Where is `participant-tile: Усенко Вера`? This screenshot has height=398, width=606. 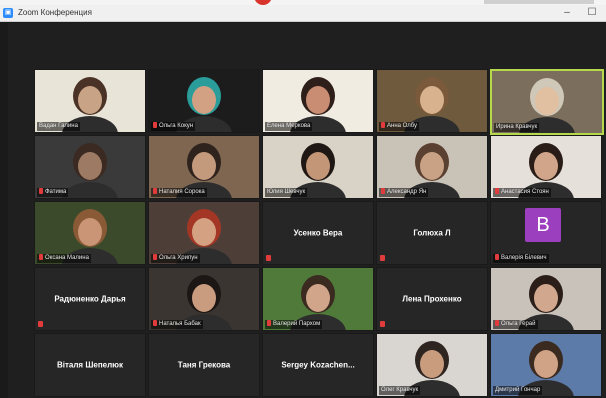
participant-tile: Усенко Вера is located at coordinates (318, 233).